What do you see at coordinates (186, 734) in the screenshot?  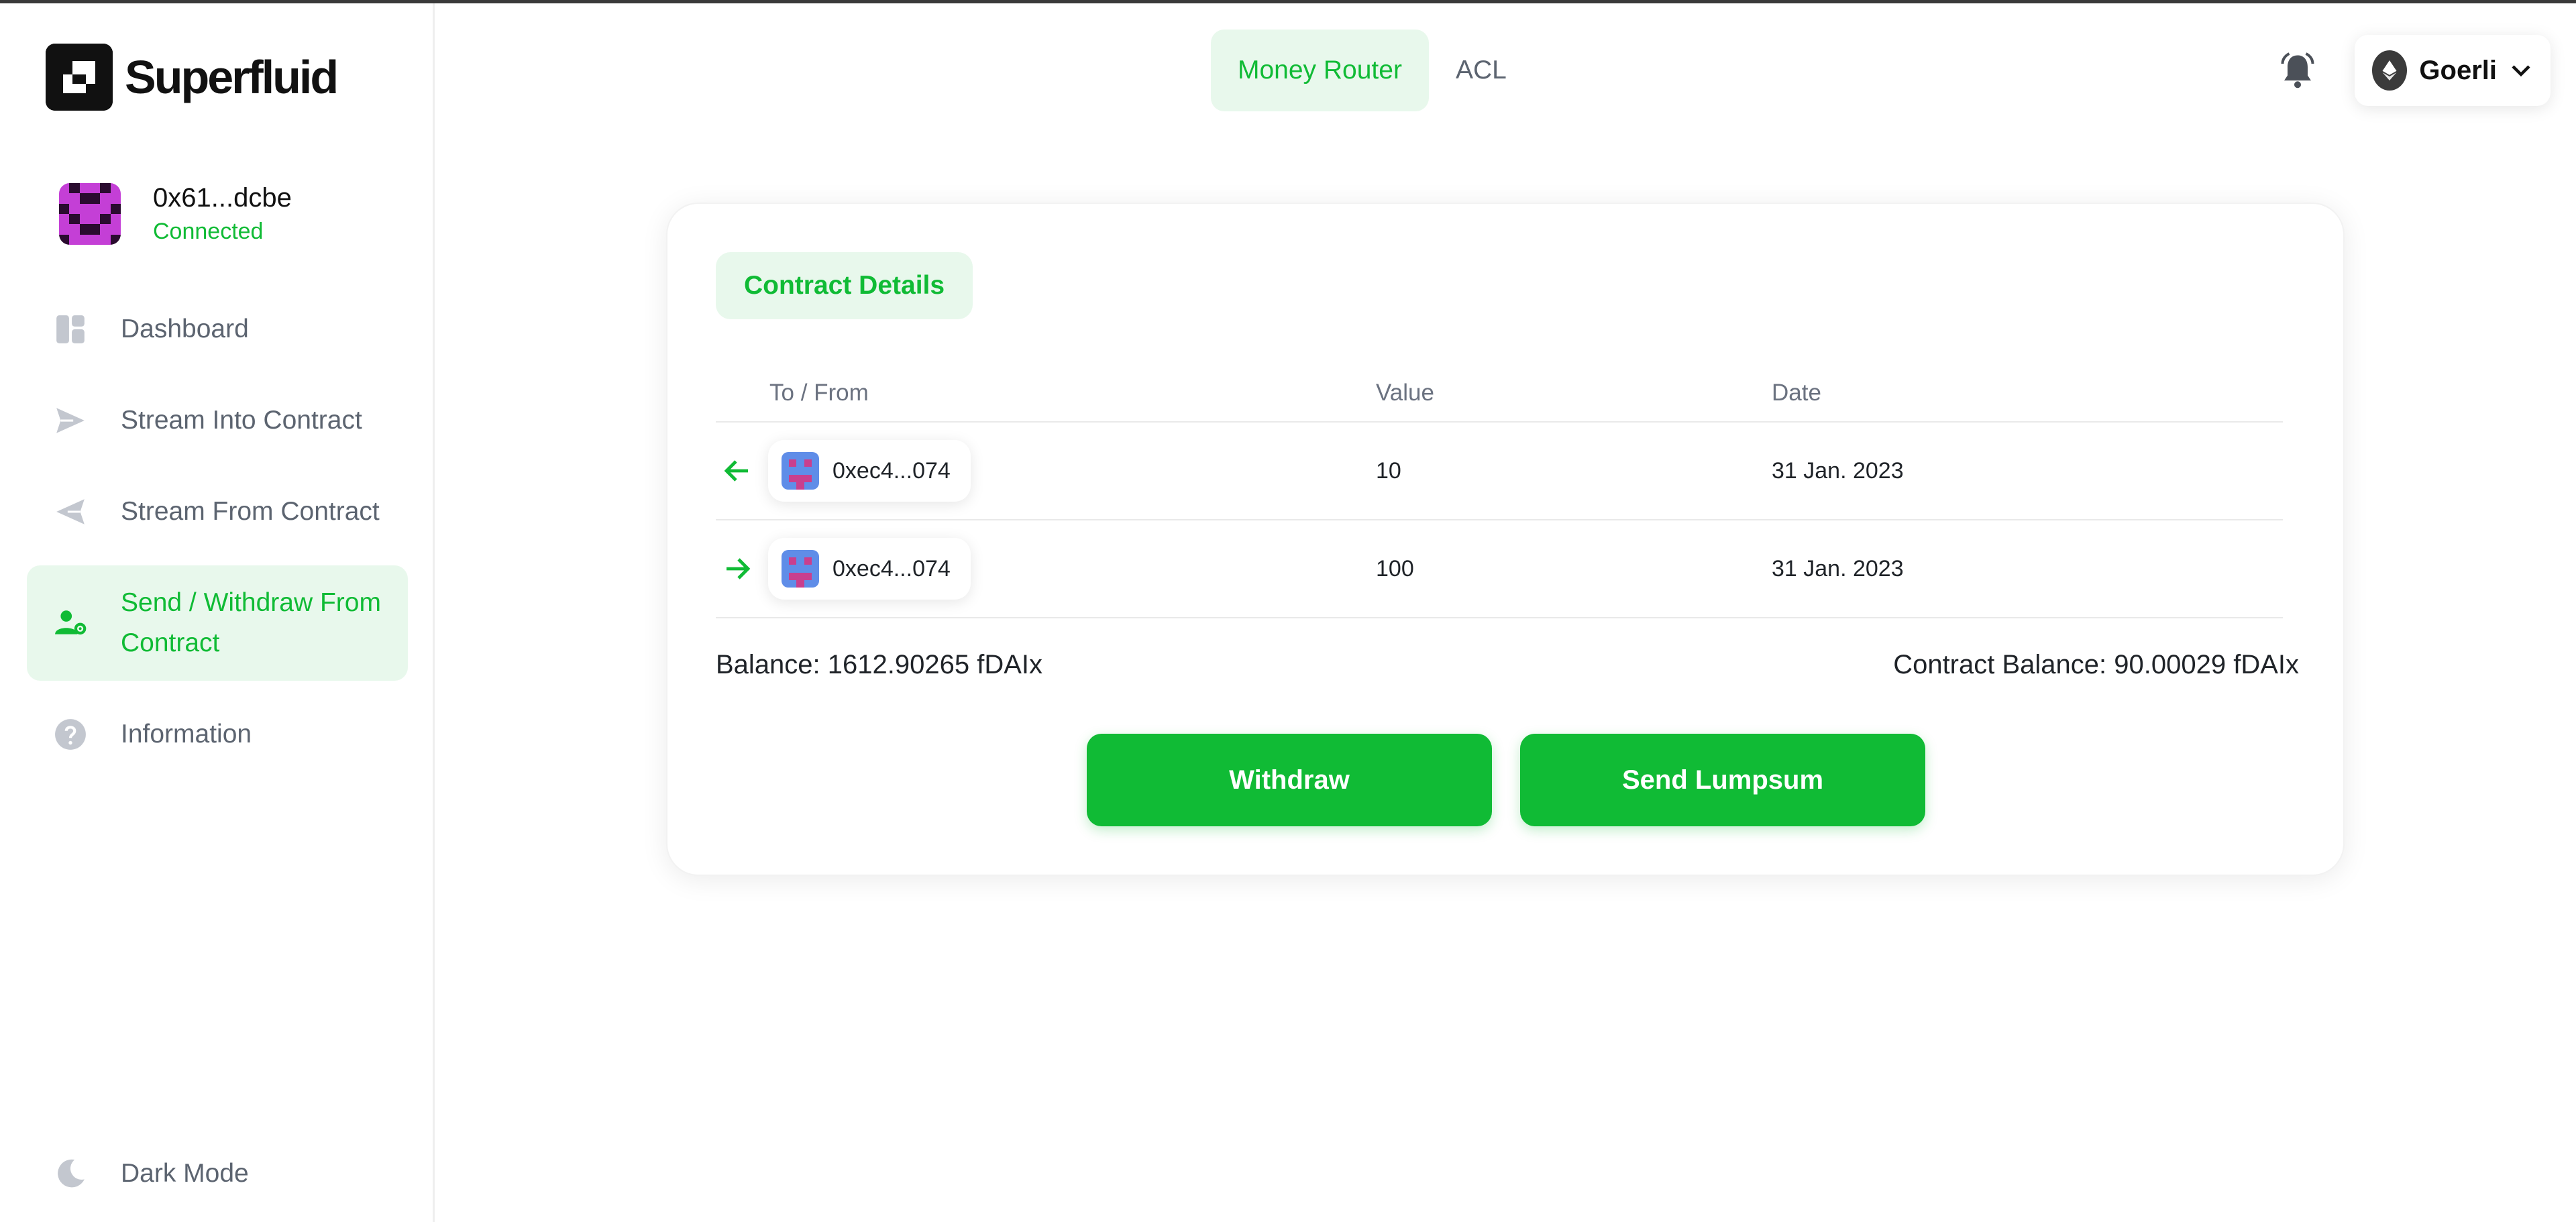 I see `sidebar-item-label: Information` at bounding box center [186, 734].